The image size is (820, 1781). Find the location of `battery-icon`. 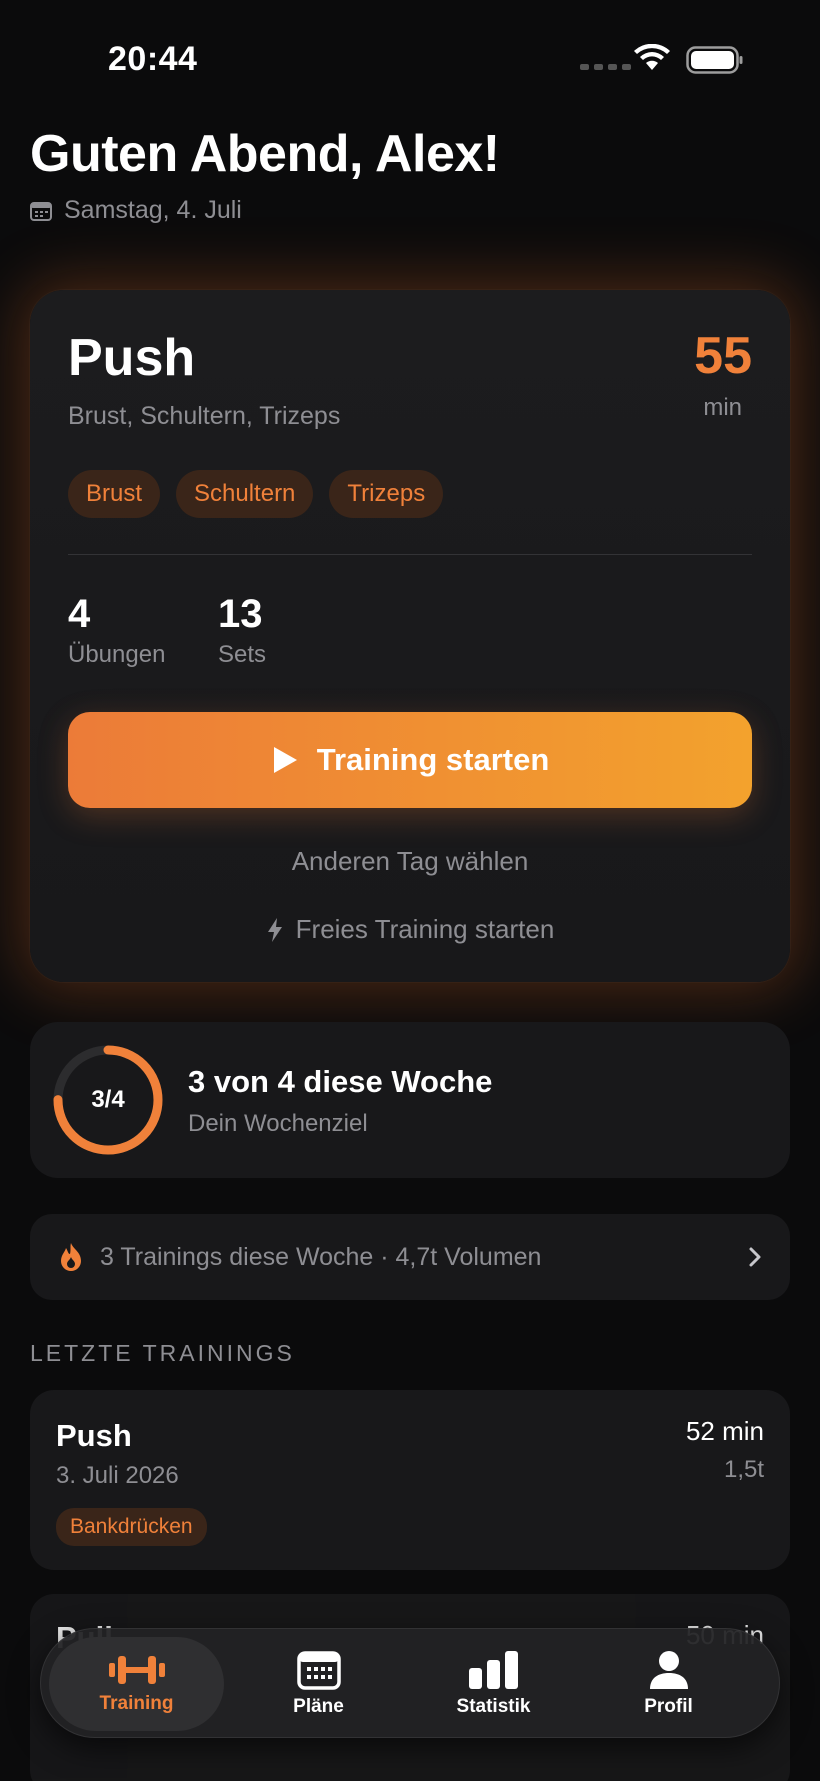

battery-icon is located at coordinates (714, 60).